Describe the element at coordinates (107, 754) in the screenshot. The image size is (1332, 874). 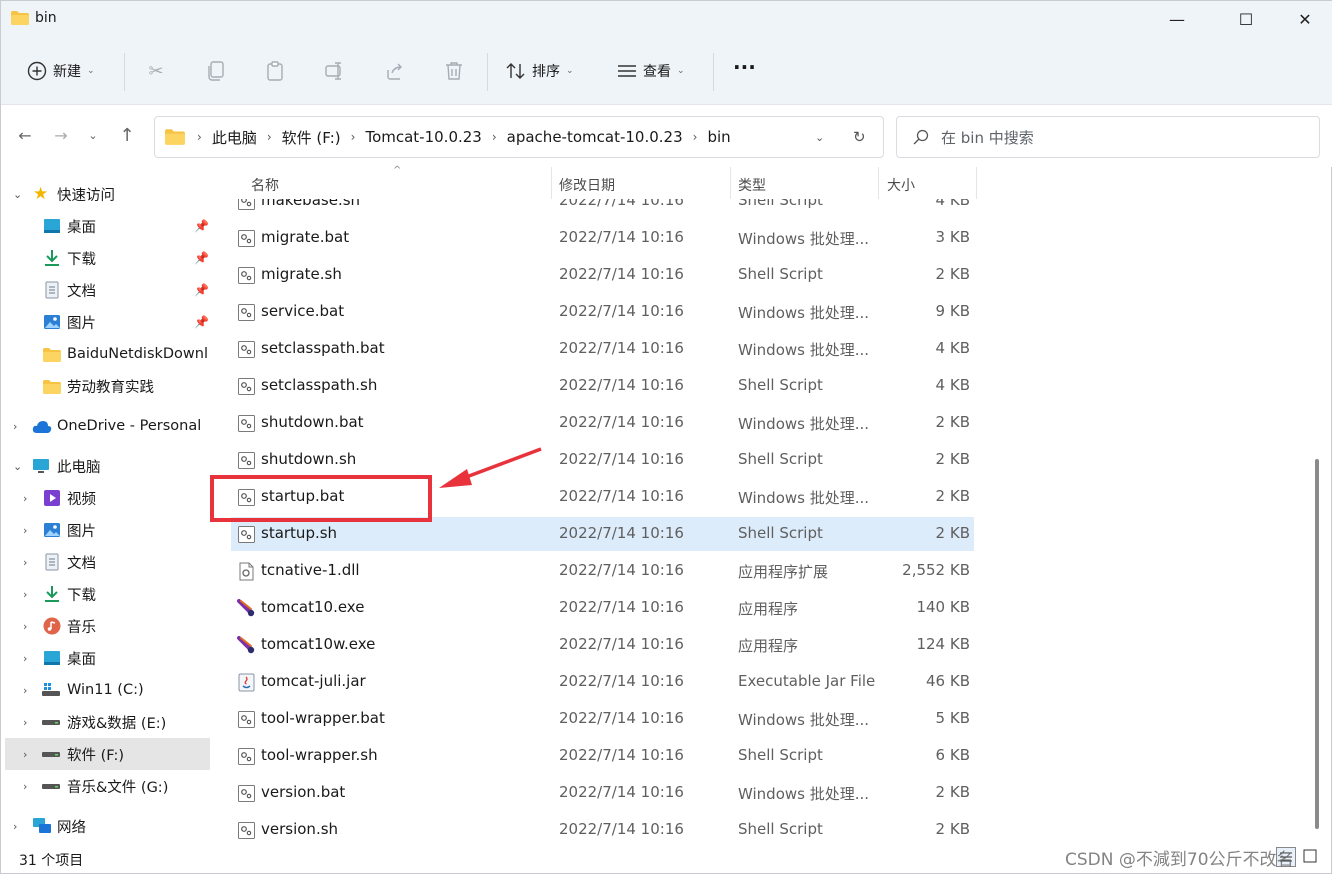
I see `nav-pc-drive-f: › 软件 (F:)` at that location.